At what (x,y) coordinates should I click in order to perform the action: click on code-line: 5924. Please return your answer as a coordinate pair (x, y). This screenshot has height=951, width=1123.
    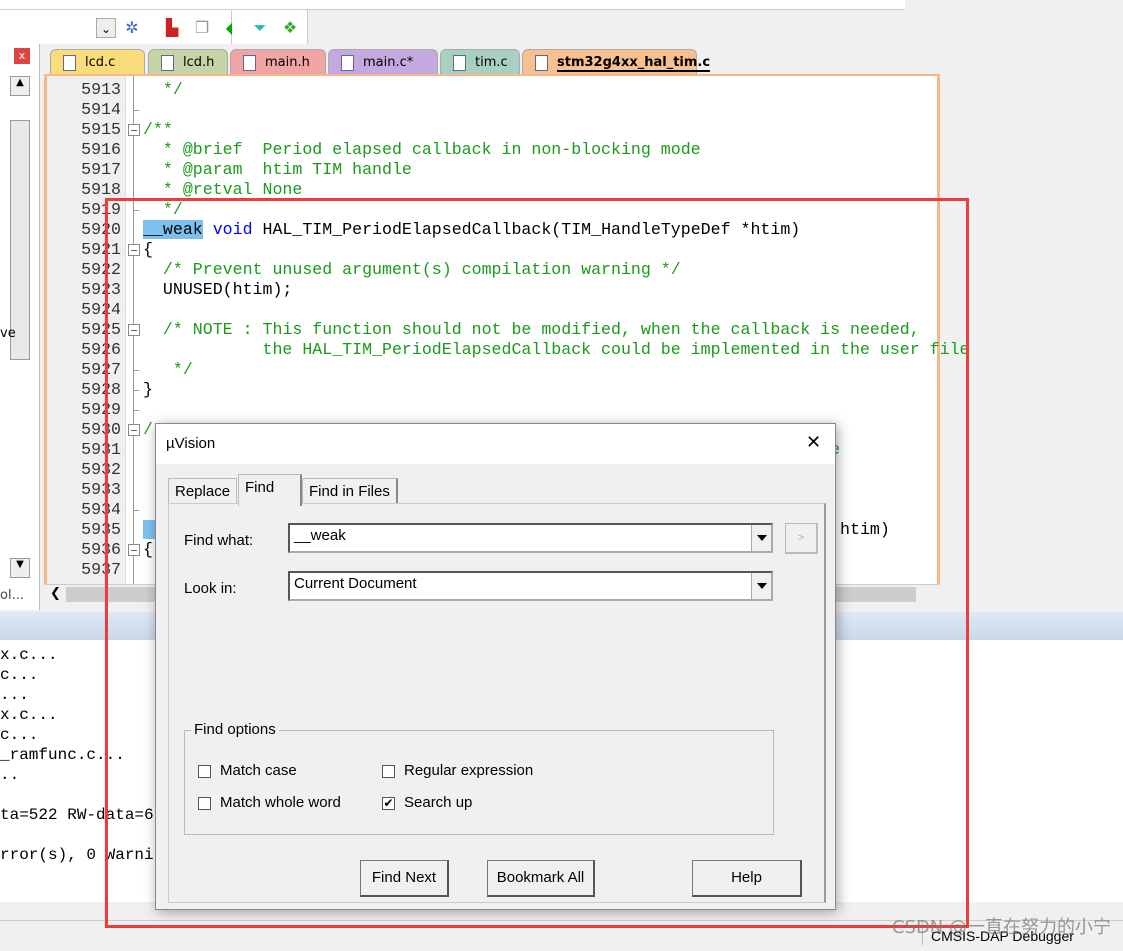
    Looking at the image, I should click on (547, 310).